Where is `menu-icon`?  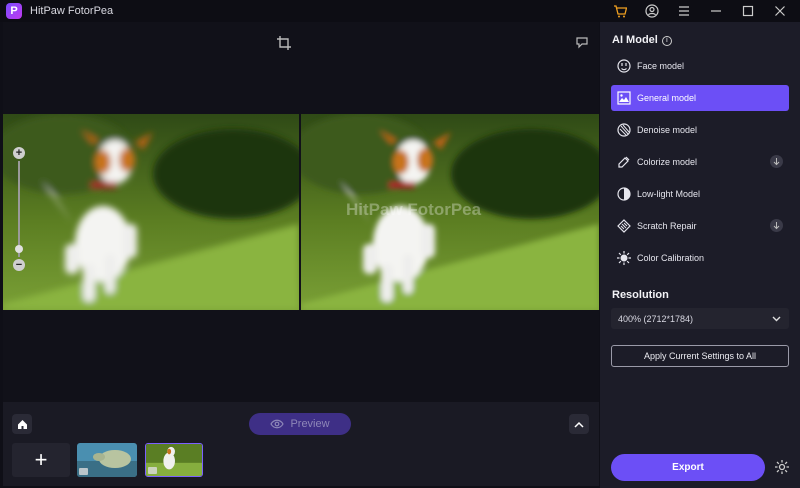
menu-icon is located at coordinates (684, 11).